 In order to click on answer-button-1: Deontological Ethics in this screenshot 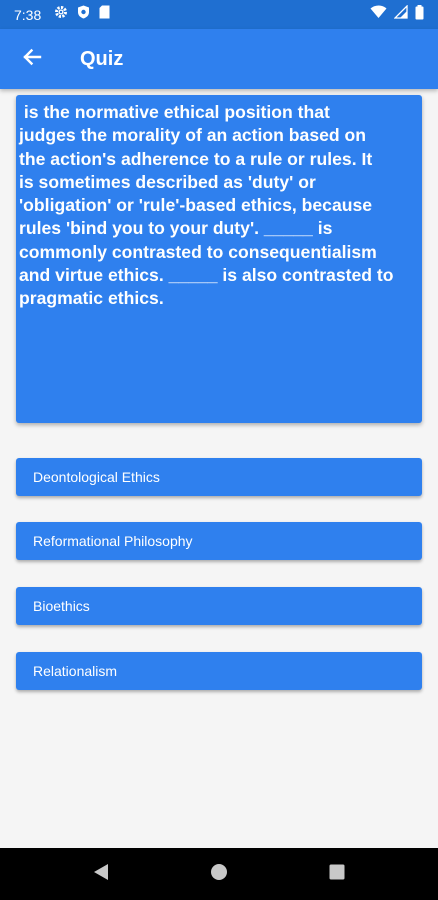, I will do `click(219, 477)`.